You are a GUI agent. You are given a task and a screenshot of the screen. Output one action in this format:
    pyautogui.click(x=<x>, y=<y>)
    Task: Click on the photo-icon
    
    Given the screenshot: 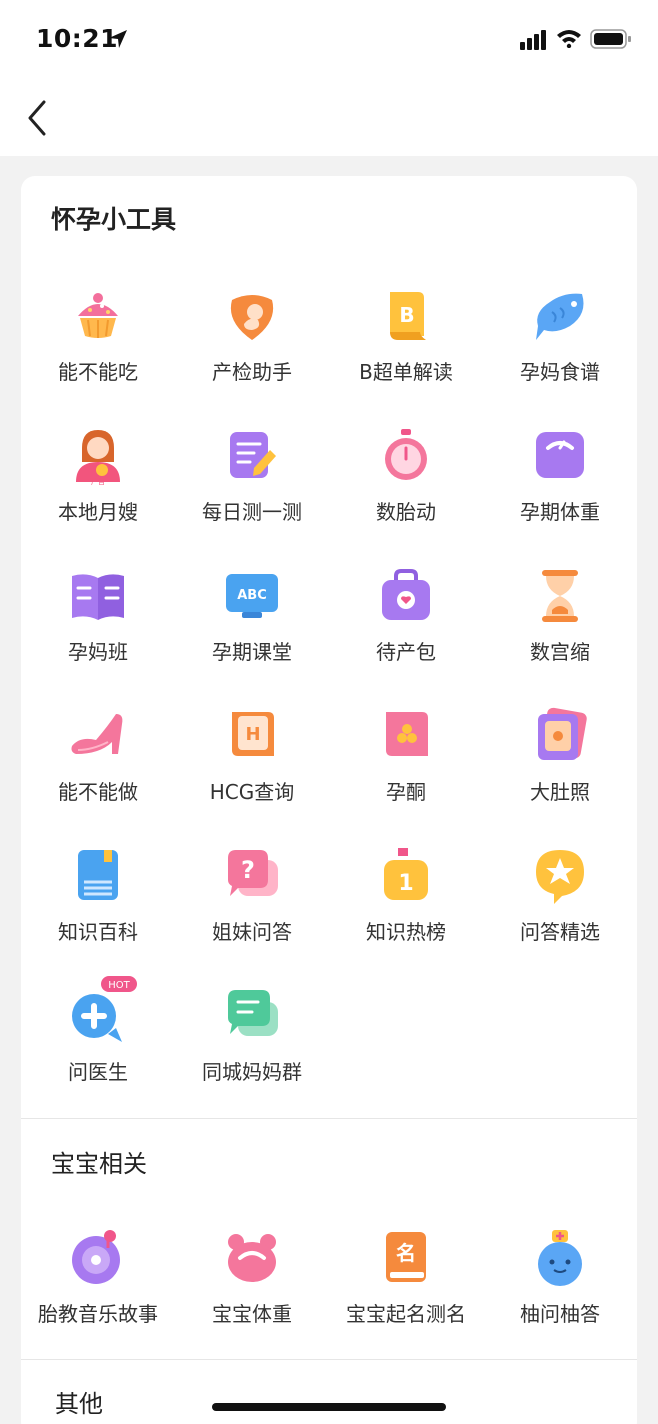 What is the action you would take?
    pyautogui.click(x=562, y=733)
    